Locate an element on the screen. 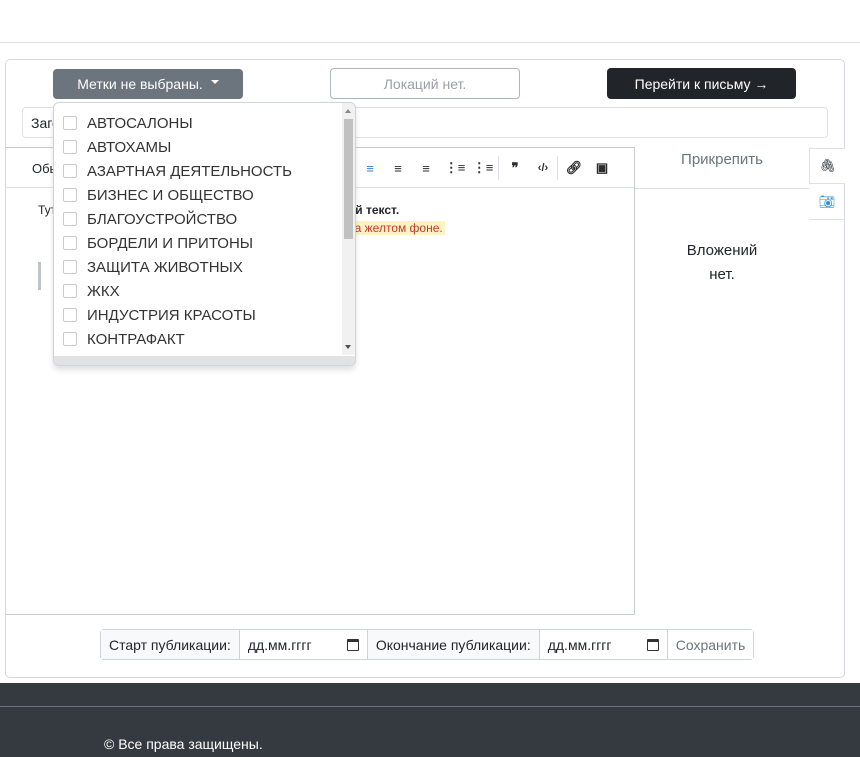 The height and width of the screenshot is (757, 860). tag-option: БИЗНЕС И ОБЩЕСТВО is located at coordinates (198, 195).